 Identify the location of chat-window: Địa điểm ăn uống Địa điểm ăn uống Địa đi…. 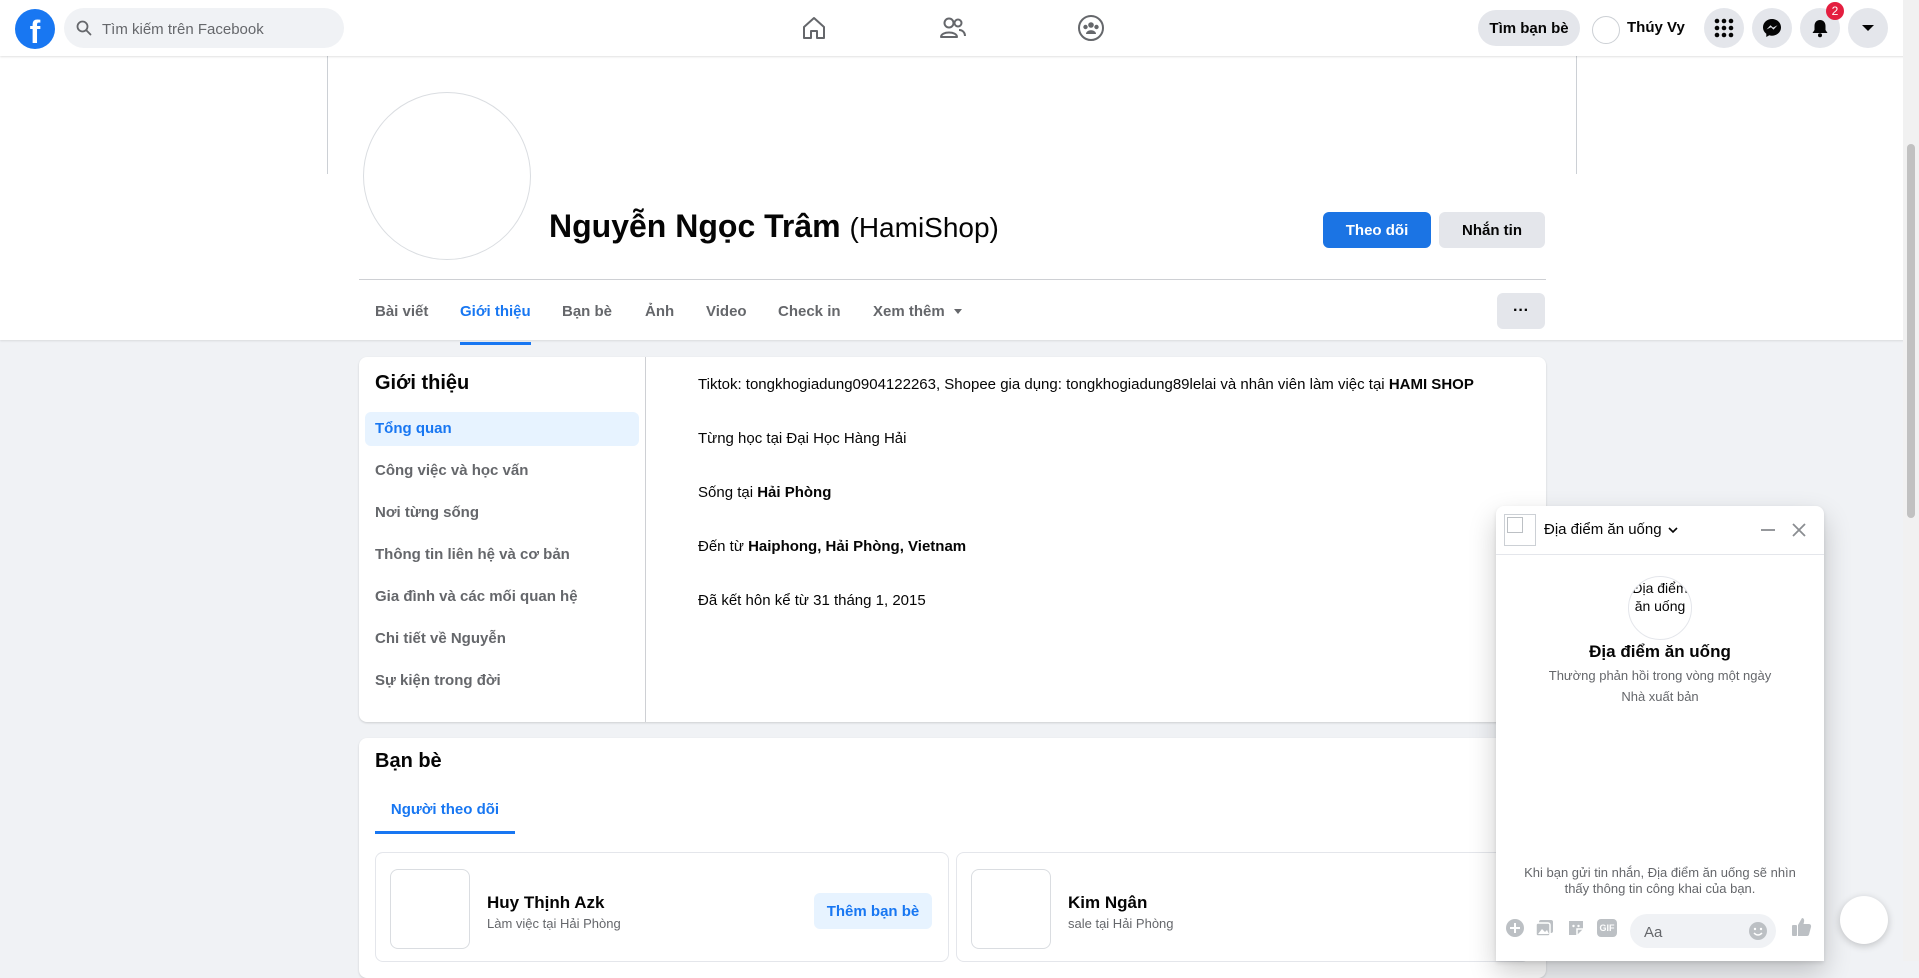
(1660, 733).